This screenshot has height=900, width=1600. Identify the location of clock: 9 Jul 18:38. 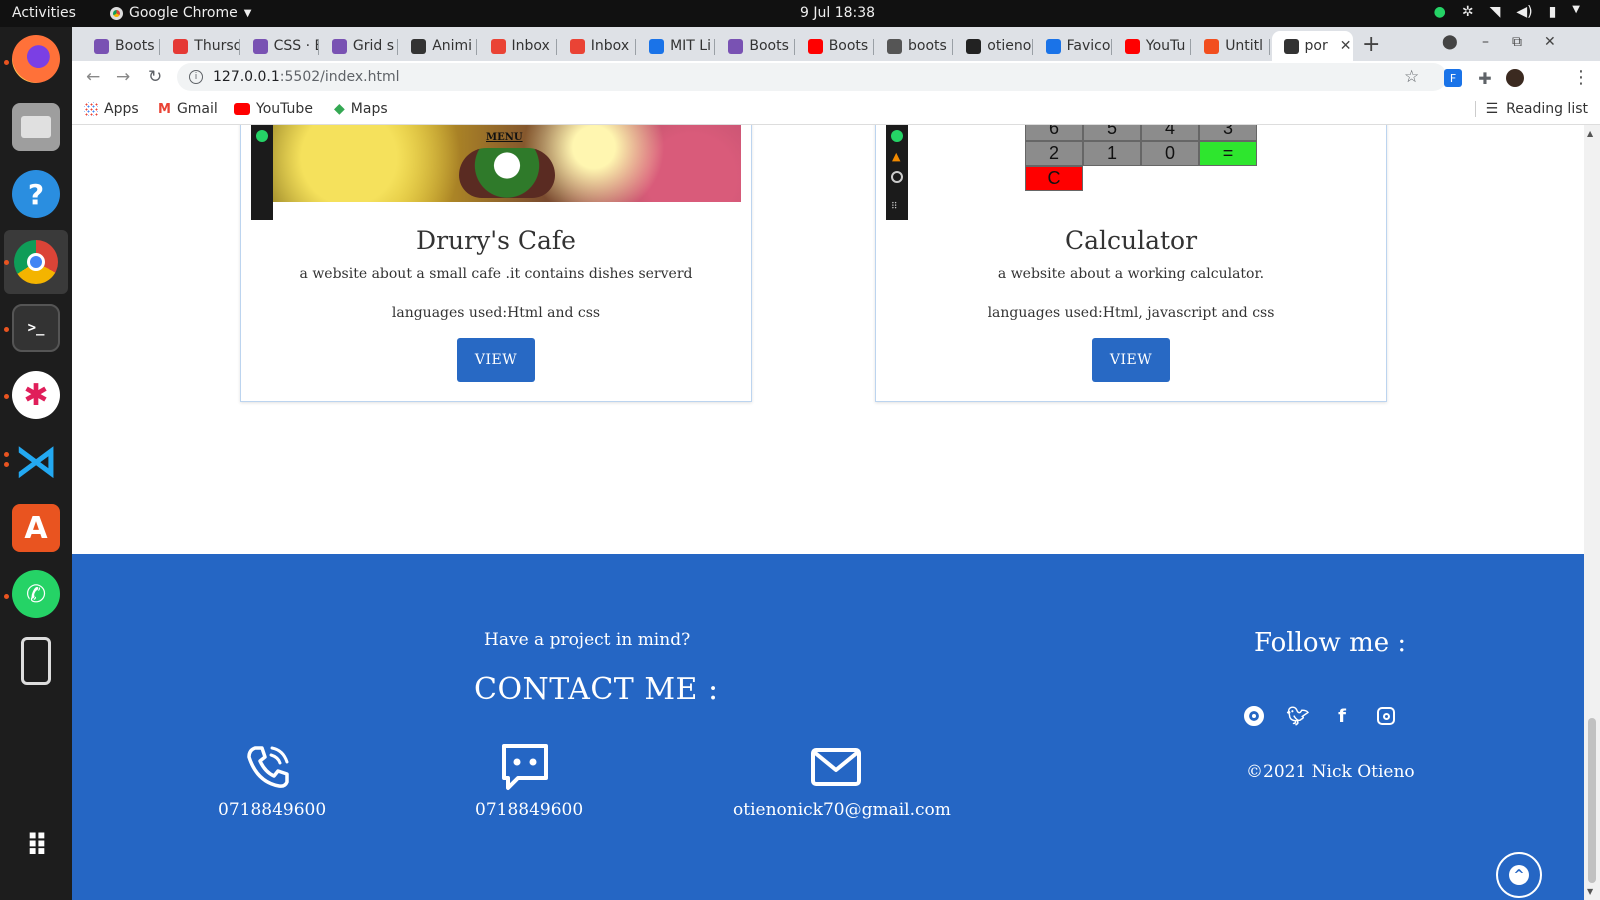
(837, 13).